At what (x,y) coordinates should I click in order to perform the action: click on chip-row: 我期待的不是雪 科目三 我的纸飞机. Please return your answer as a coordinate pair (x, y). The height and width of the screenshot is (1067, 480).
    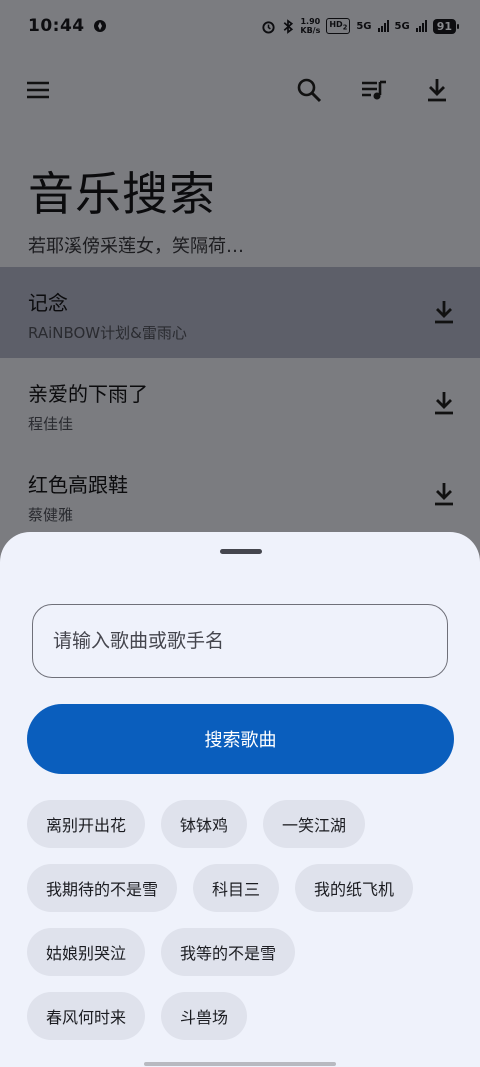
    Looking at the image, I should click on (242, 888).